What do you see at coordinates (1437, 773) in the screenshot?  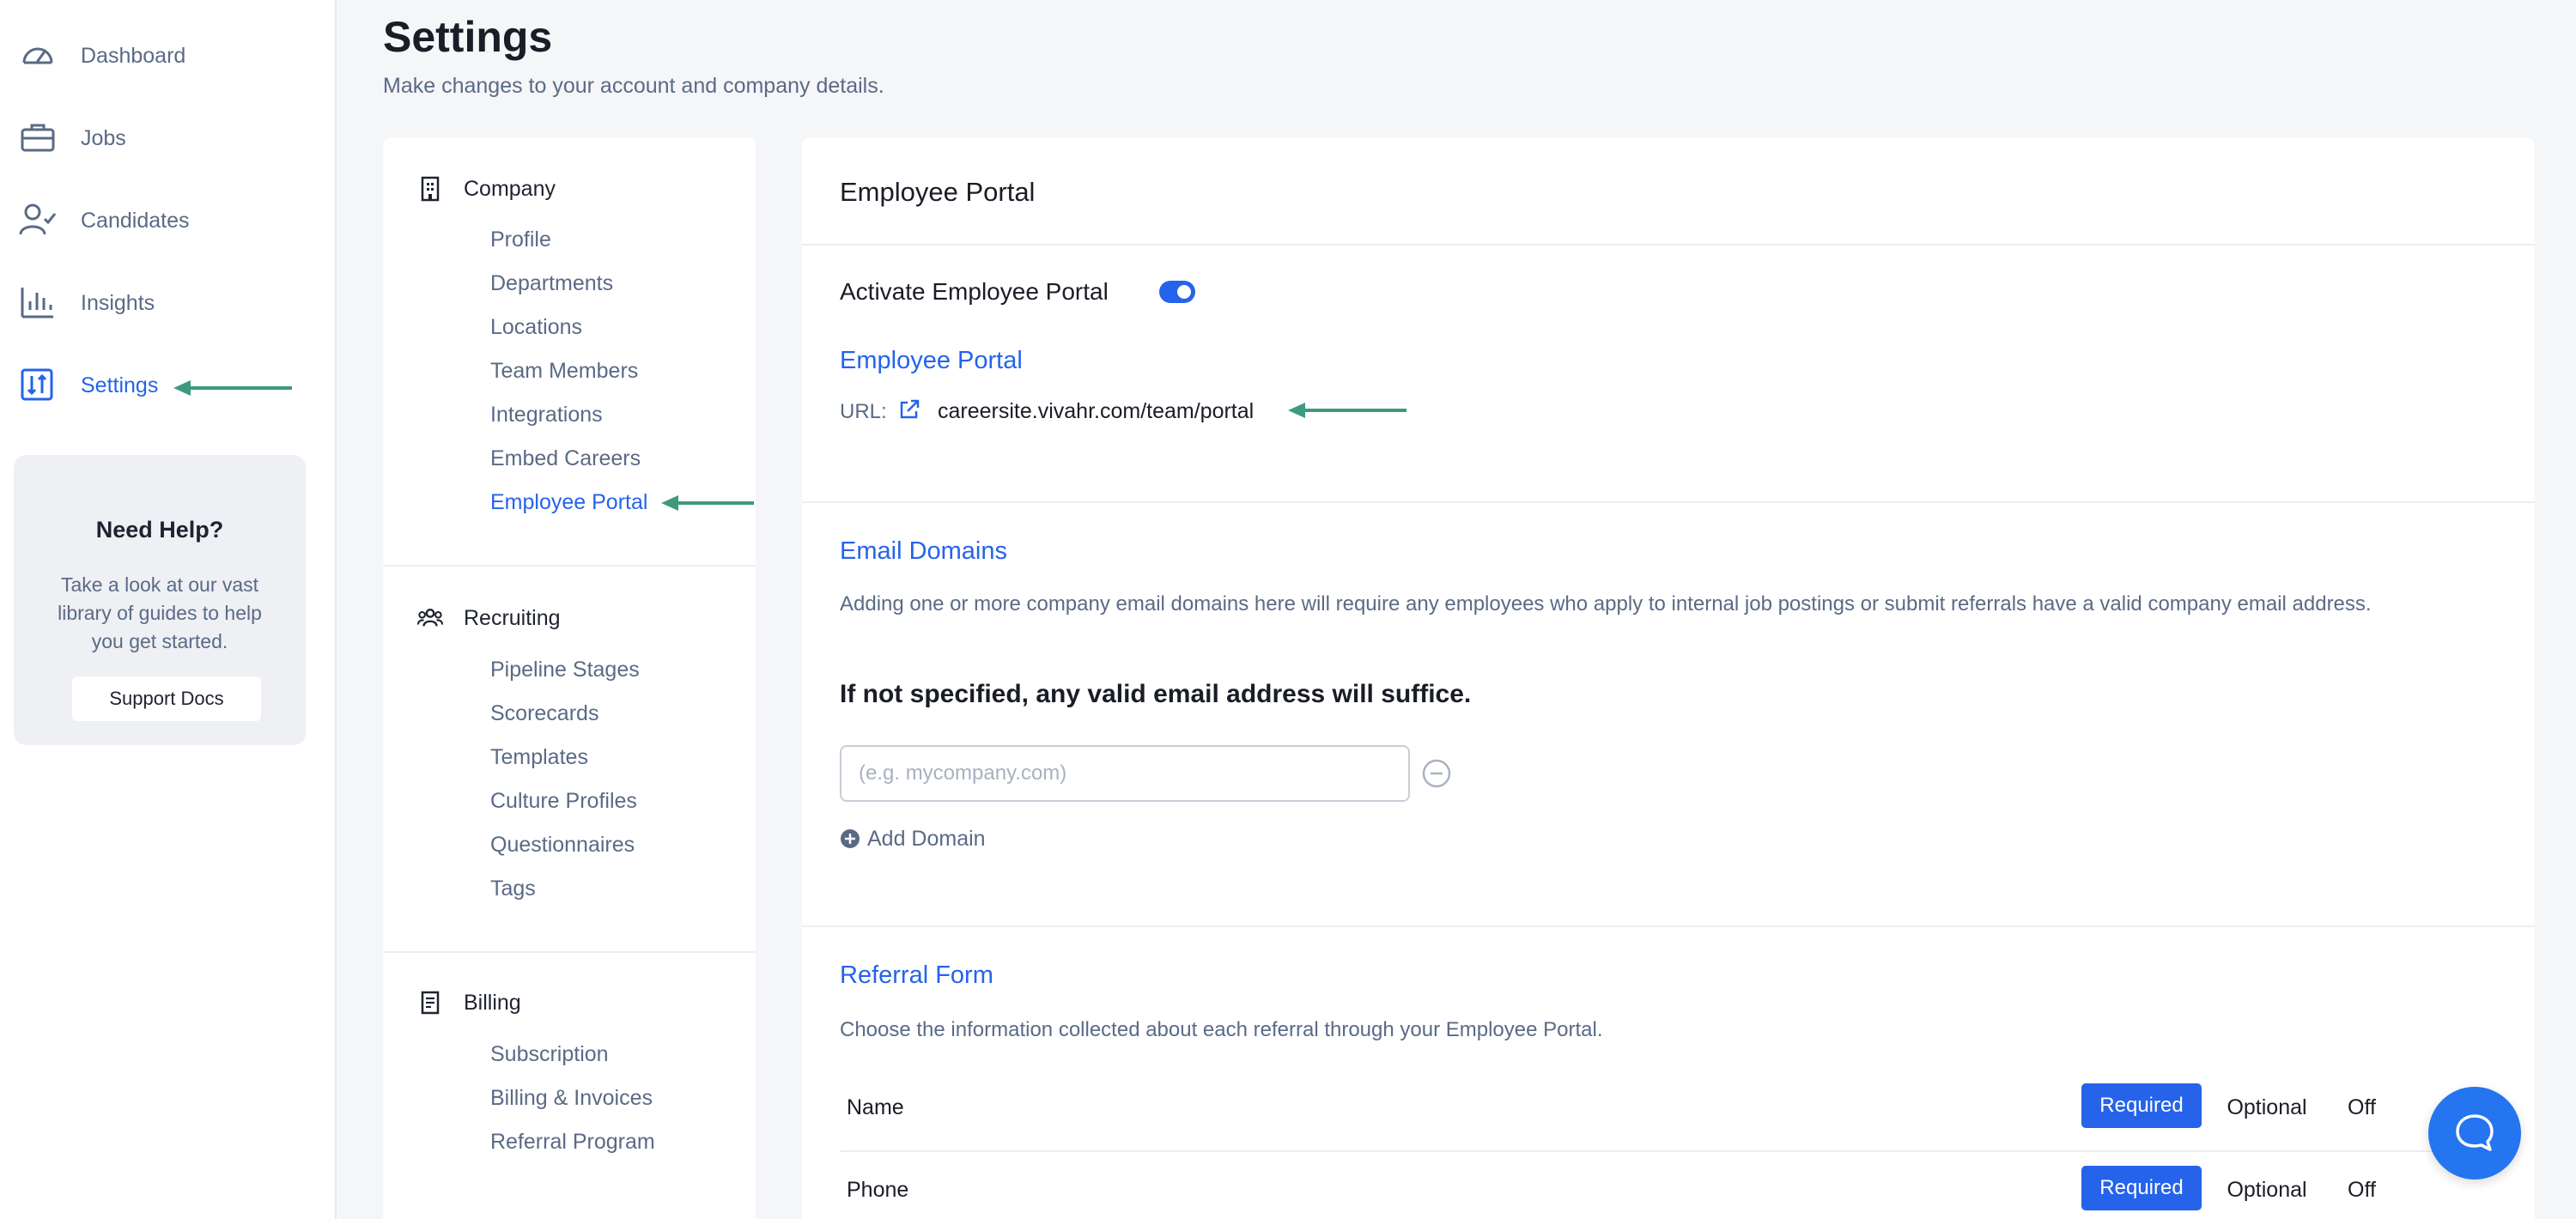 I see `remove-domain-icon` at bounding box center [1437, 773].